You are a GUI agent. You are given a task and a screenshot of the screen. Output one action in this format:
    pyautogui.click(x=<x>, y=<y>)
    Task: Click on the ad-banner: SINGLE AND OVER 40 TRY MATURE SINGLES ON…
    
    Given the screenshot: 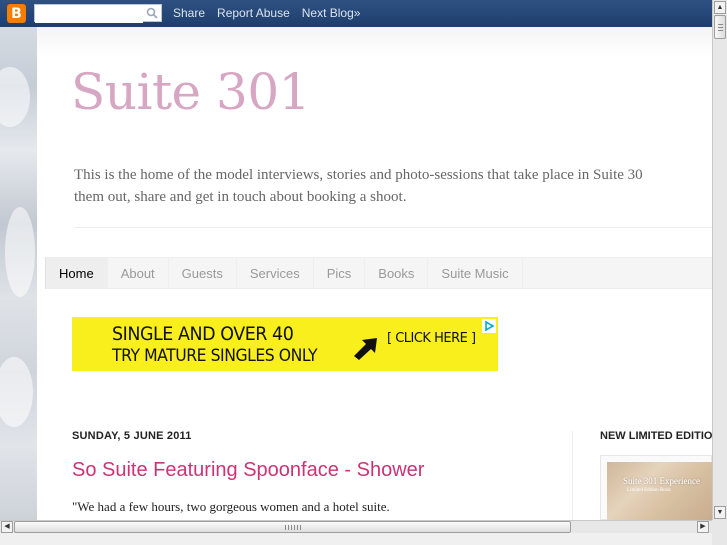 What is the action you would take?
    pyautogui.click(x=285, y=344)
    